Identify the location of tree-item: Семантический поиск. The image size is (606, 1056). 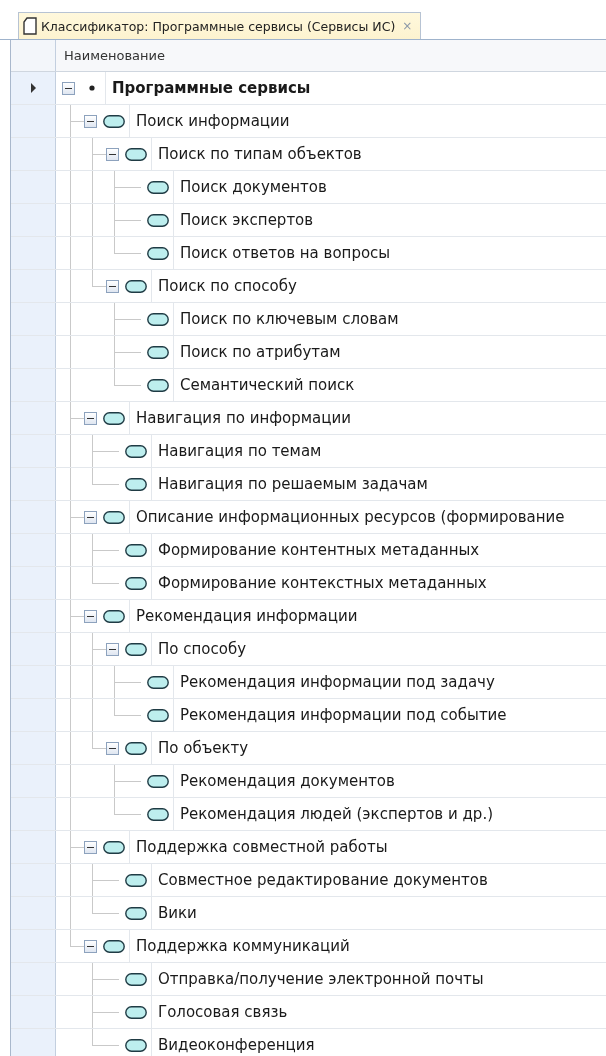
(264, 385).